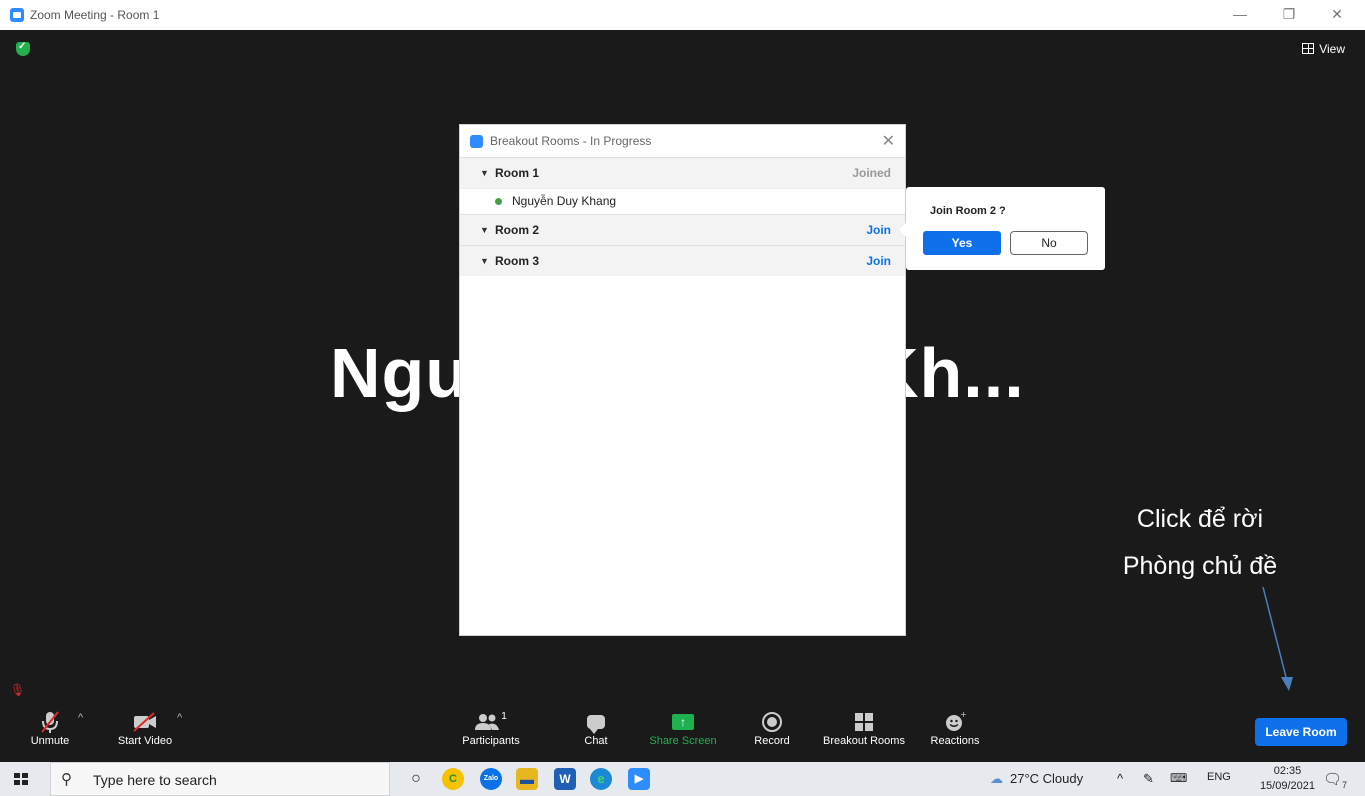 The height and width of the screenshot is (796, 1365). I want to click on chat-button: Chat, so click(596, 727).